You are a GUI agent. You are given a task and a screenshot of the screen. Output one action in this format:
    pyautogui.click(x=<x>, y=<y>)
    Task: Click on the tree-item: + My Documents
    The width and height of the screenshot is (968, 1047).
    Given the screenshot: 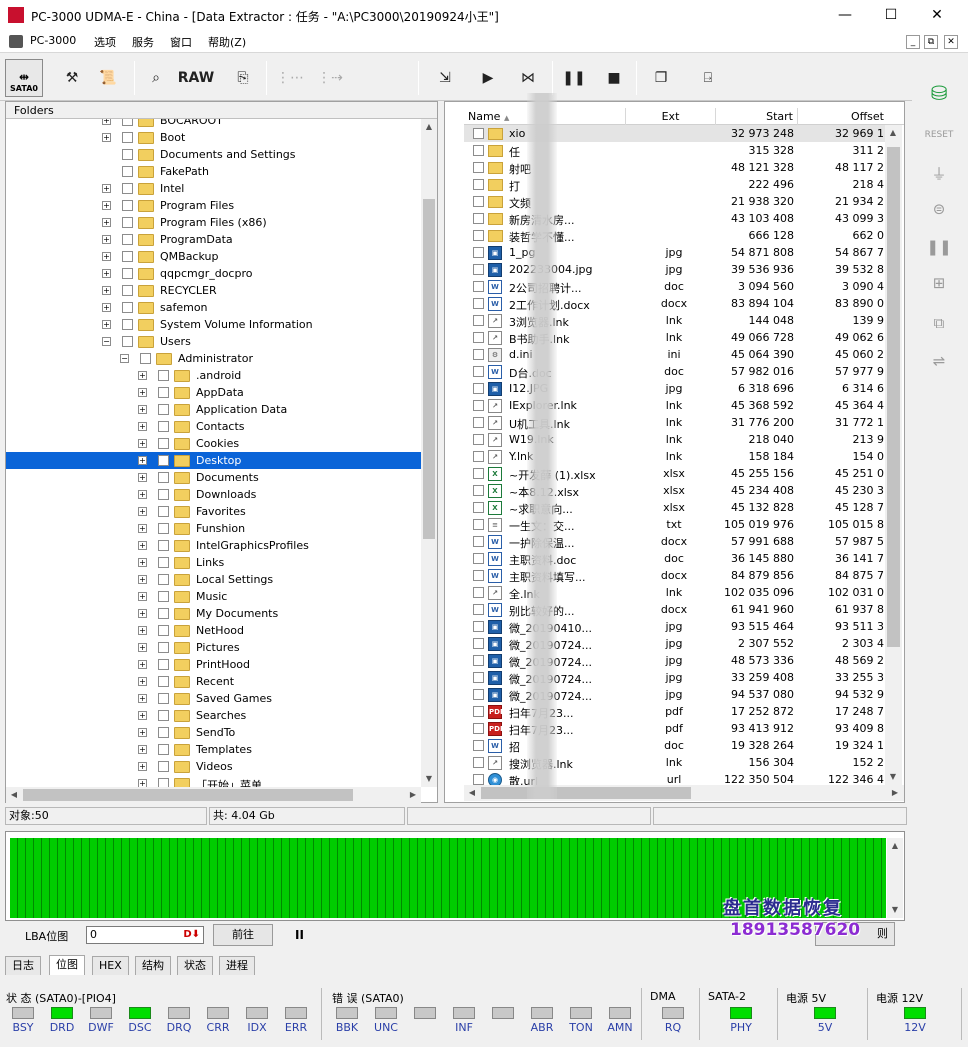 What is the action you would take?
    pyautogui.click(x=213, y=613)
    